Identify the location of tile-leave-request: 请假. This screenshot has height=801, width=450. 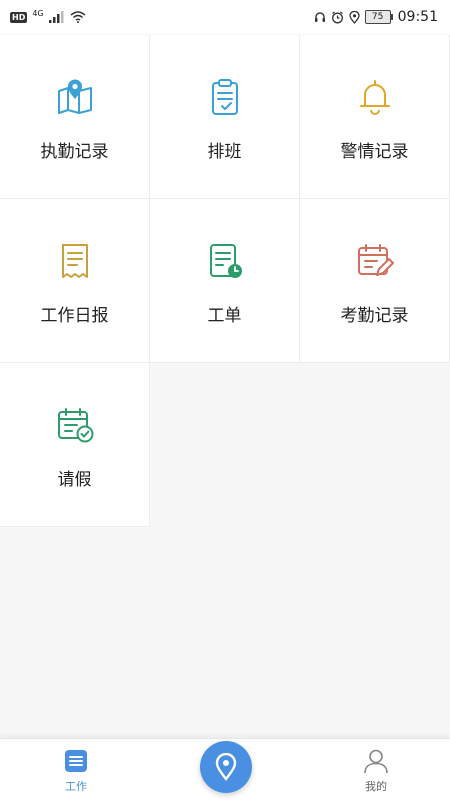
(75, 445).